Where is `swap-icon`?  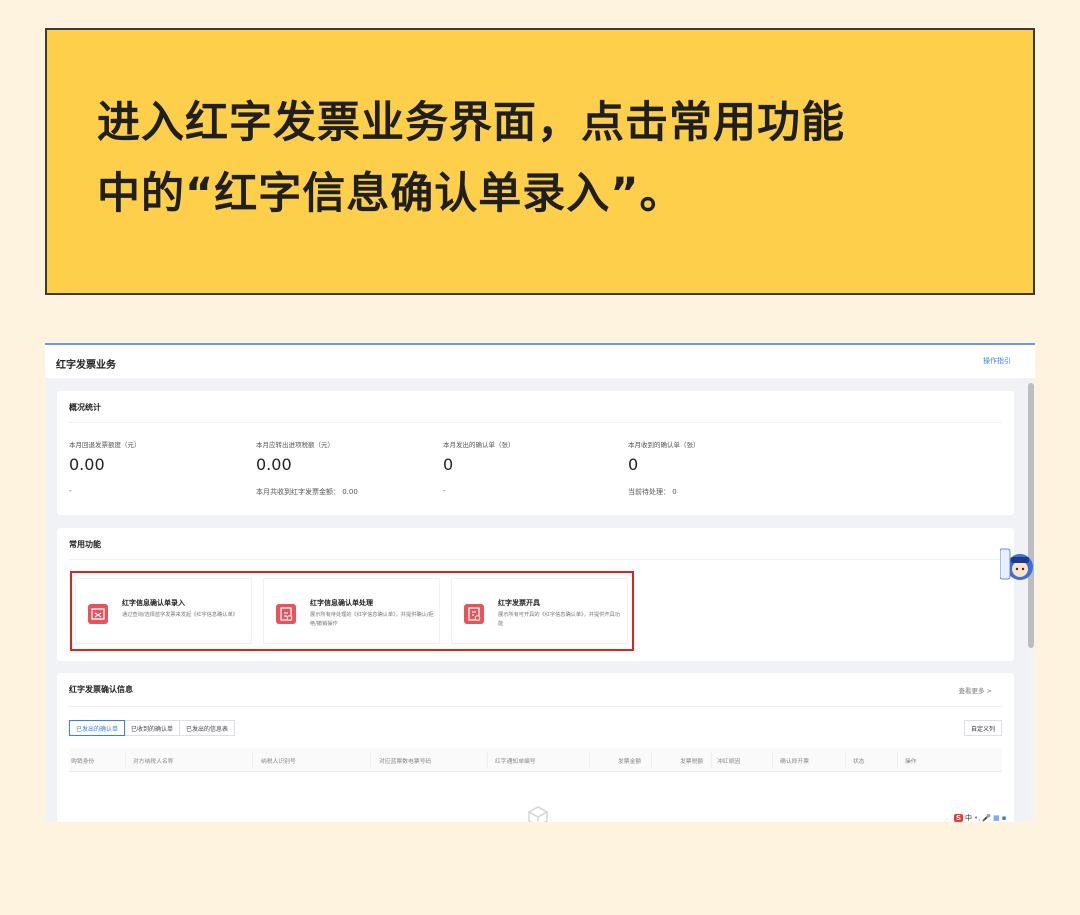
swap-icon is located at coordinates (98, 614).